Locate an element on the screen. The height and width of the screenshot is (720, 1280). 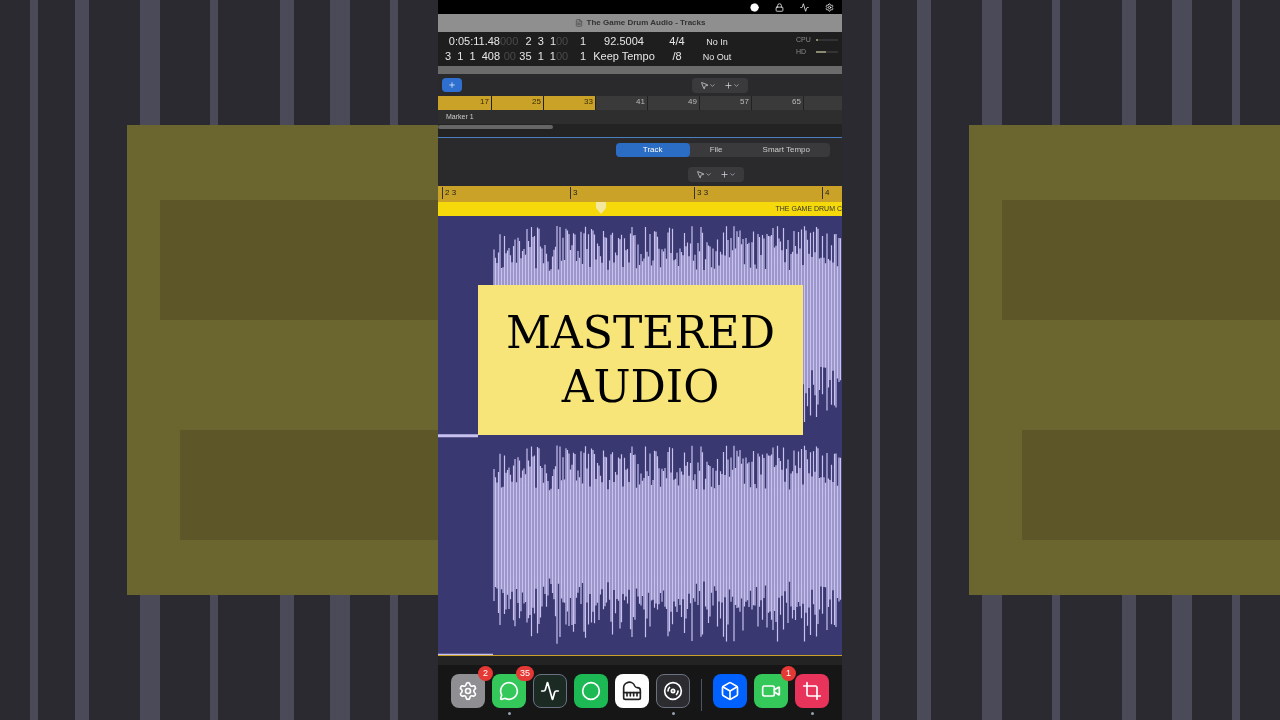
disc-icon is located at coordinates (673, 691).